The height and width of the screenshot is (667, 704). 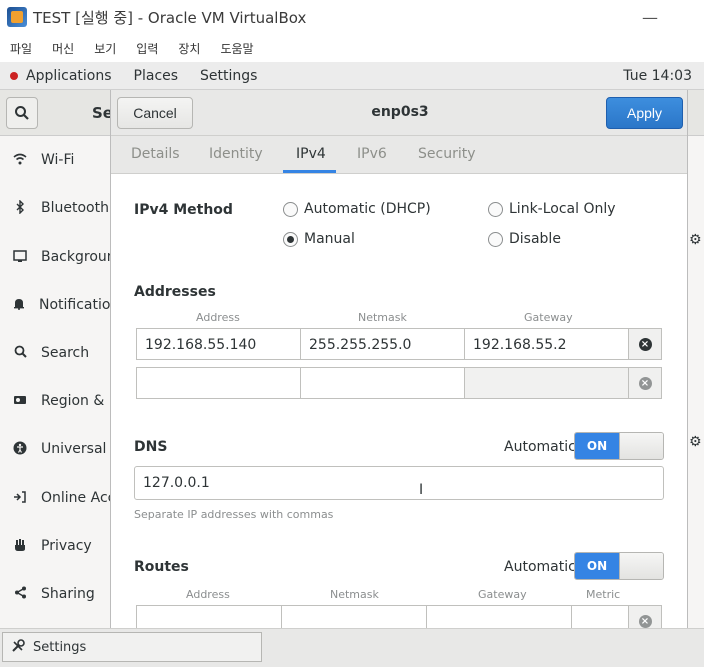 I want to click on radio-automatic-dhcp: Automatic (DHCP), so click(x=357, y=209).